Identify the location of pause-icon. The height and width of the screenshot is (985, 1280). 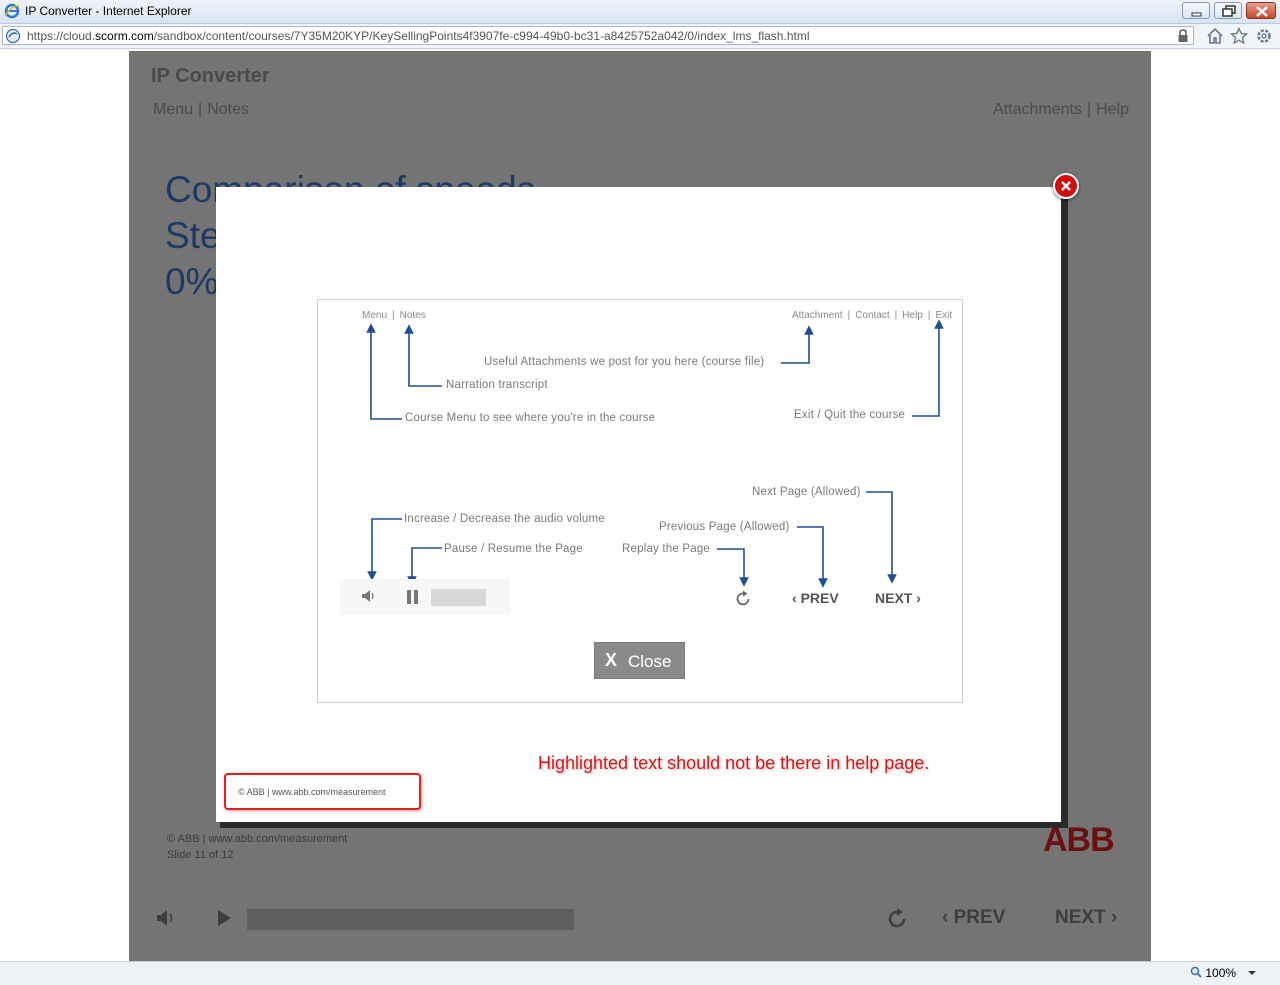
(412, 597).